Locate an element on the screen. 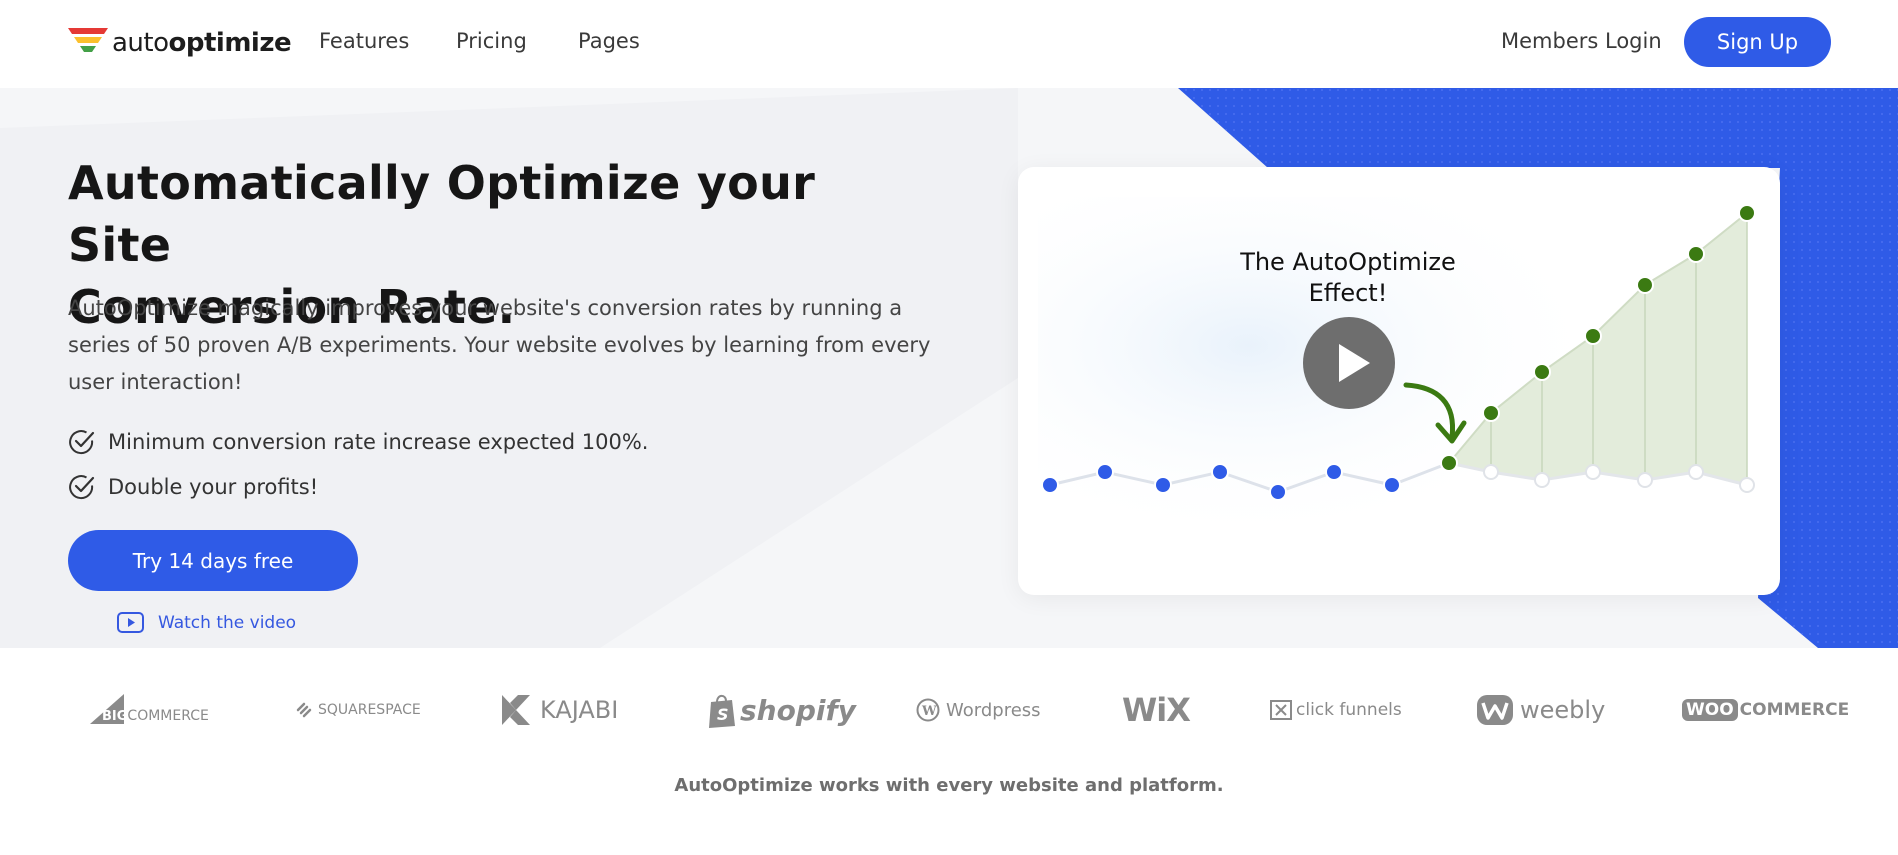 The image size is (1898, 855). bigcommerce-logo: BIG COMMERCE is located at coordinates (149, 710).